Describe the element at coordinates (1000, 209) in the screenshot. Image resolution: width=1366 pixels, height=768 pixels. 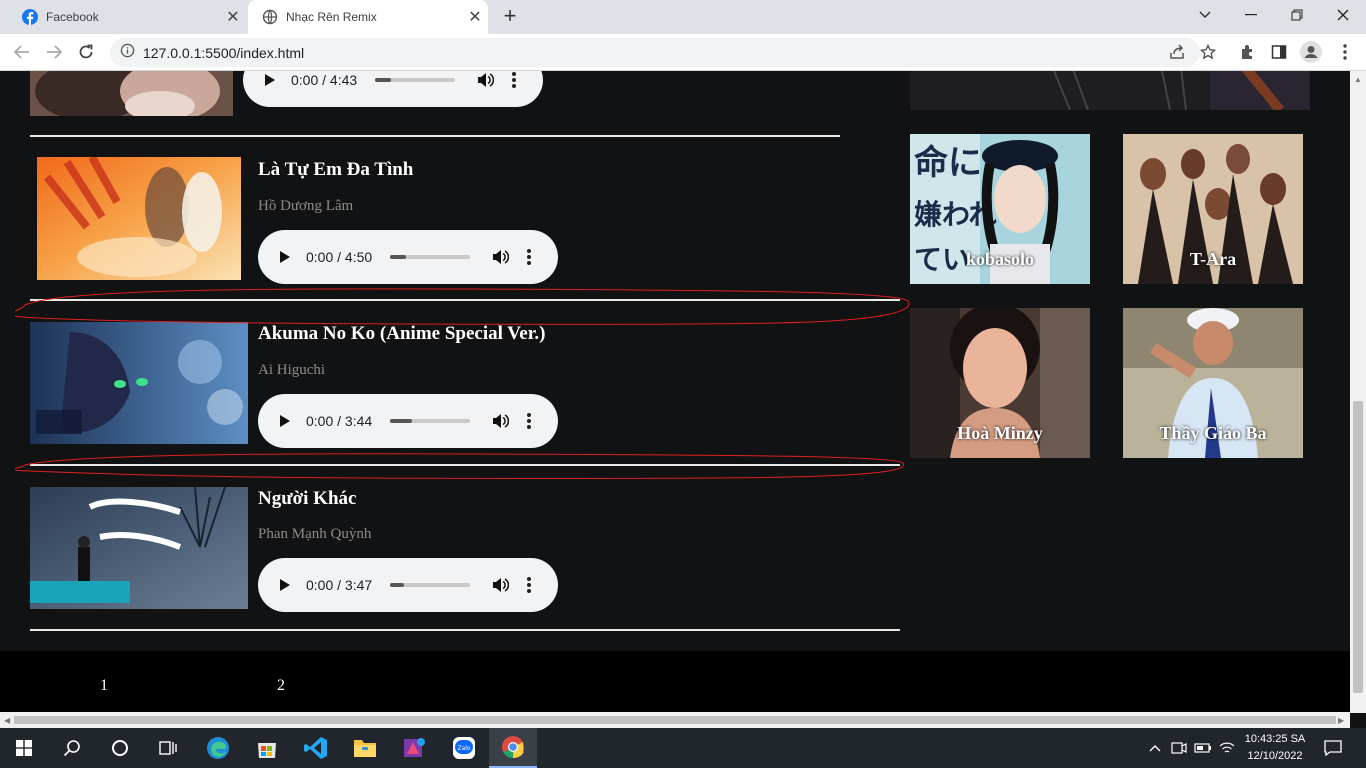
I see `artist-card: 命に 嫌われ てい kobasolo` at that location.